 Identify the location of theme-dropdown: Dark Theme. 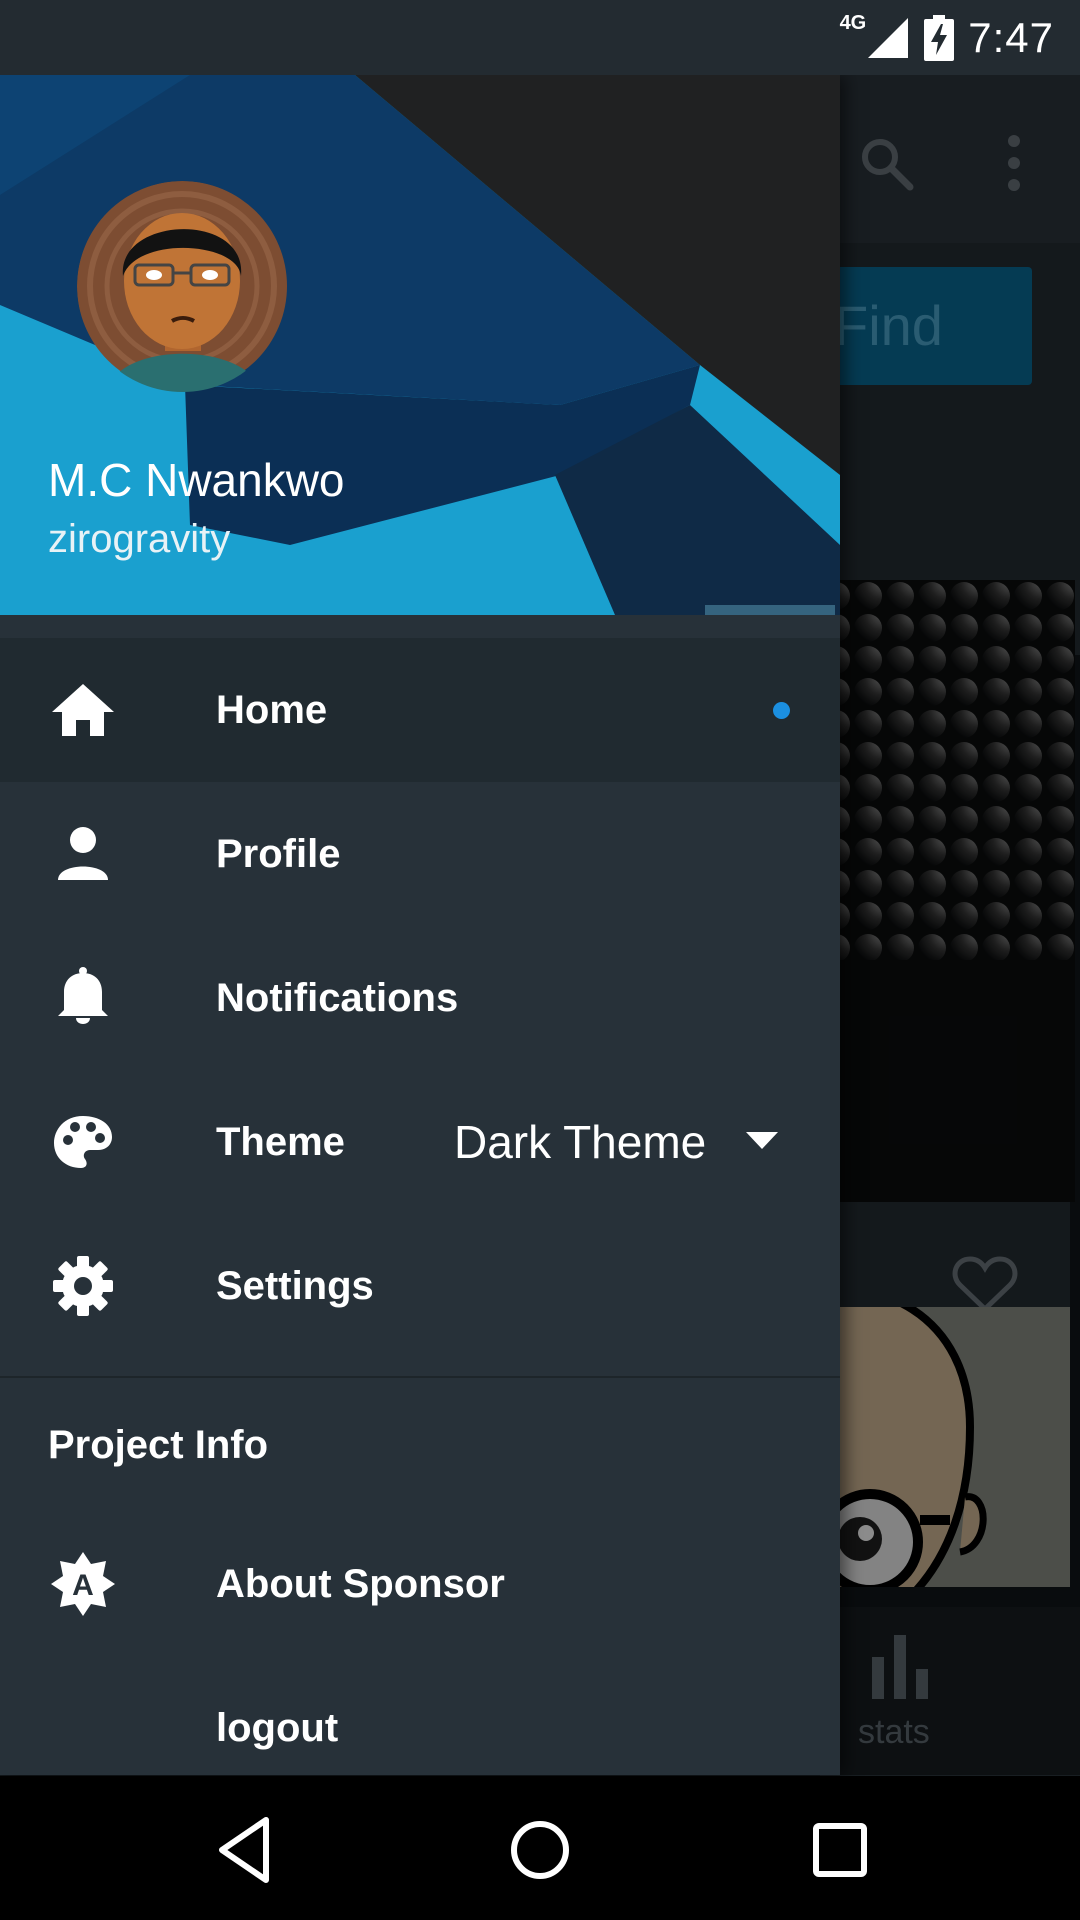
(624, 1142).